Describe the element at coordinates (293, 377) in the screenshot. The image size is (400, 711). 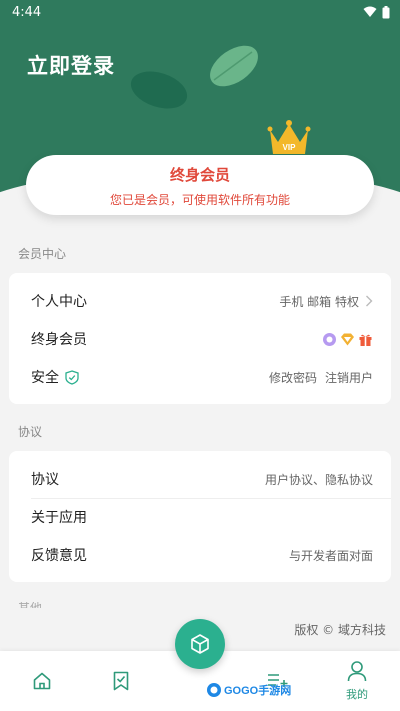
I see `change-password-link: 修改密码` at that location.